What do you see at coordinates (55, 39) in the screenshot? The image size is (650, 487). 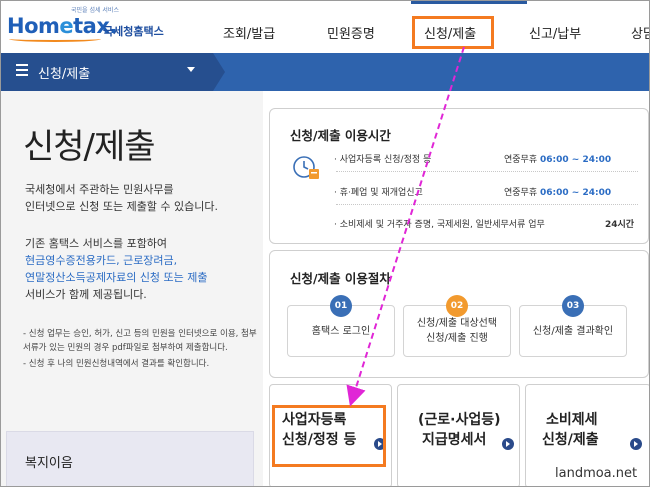 I see `logo-swoosh` at bounding box center [55, 39].